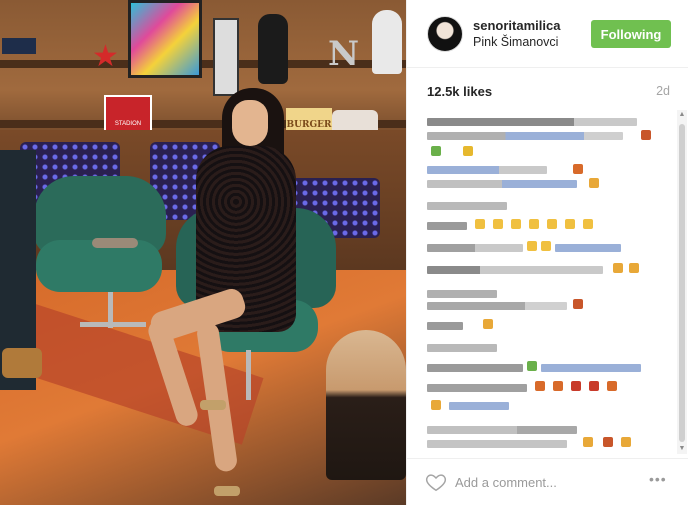 The image size is (688, 505). I want to click on username-link: senoritamilica, so click(516, 25).